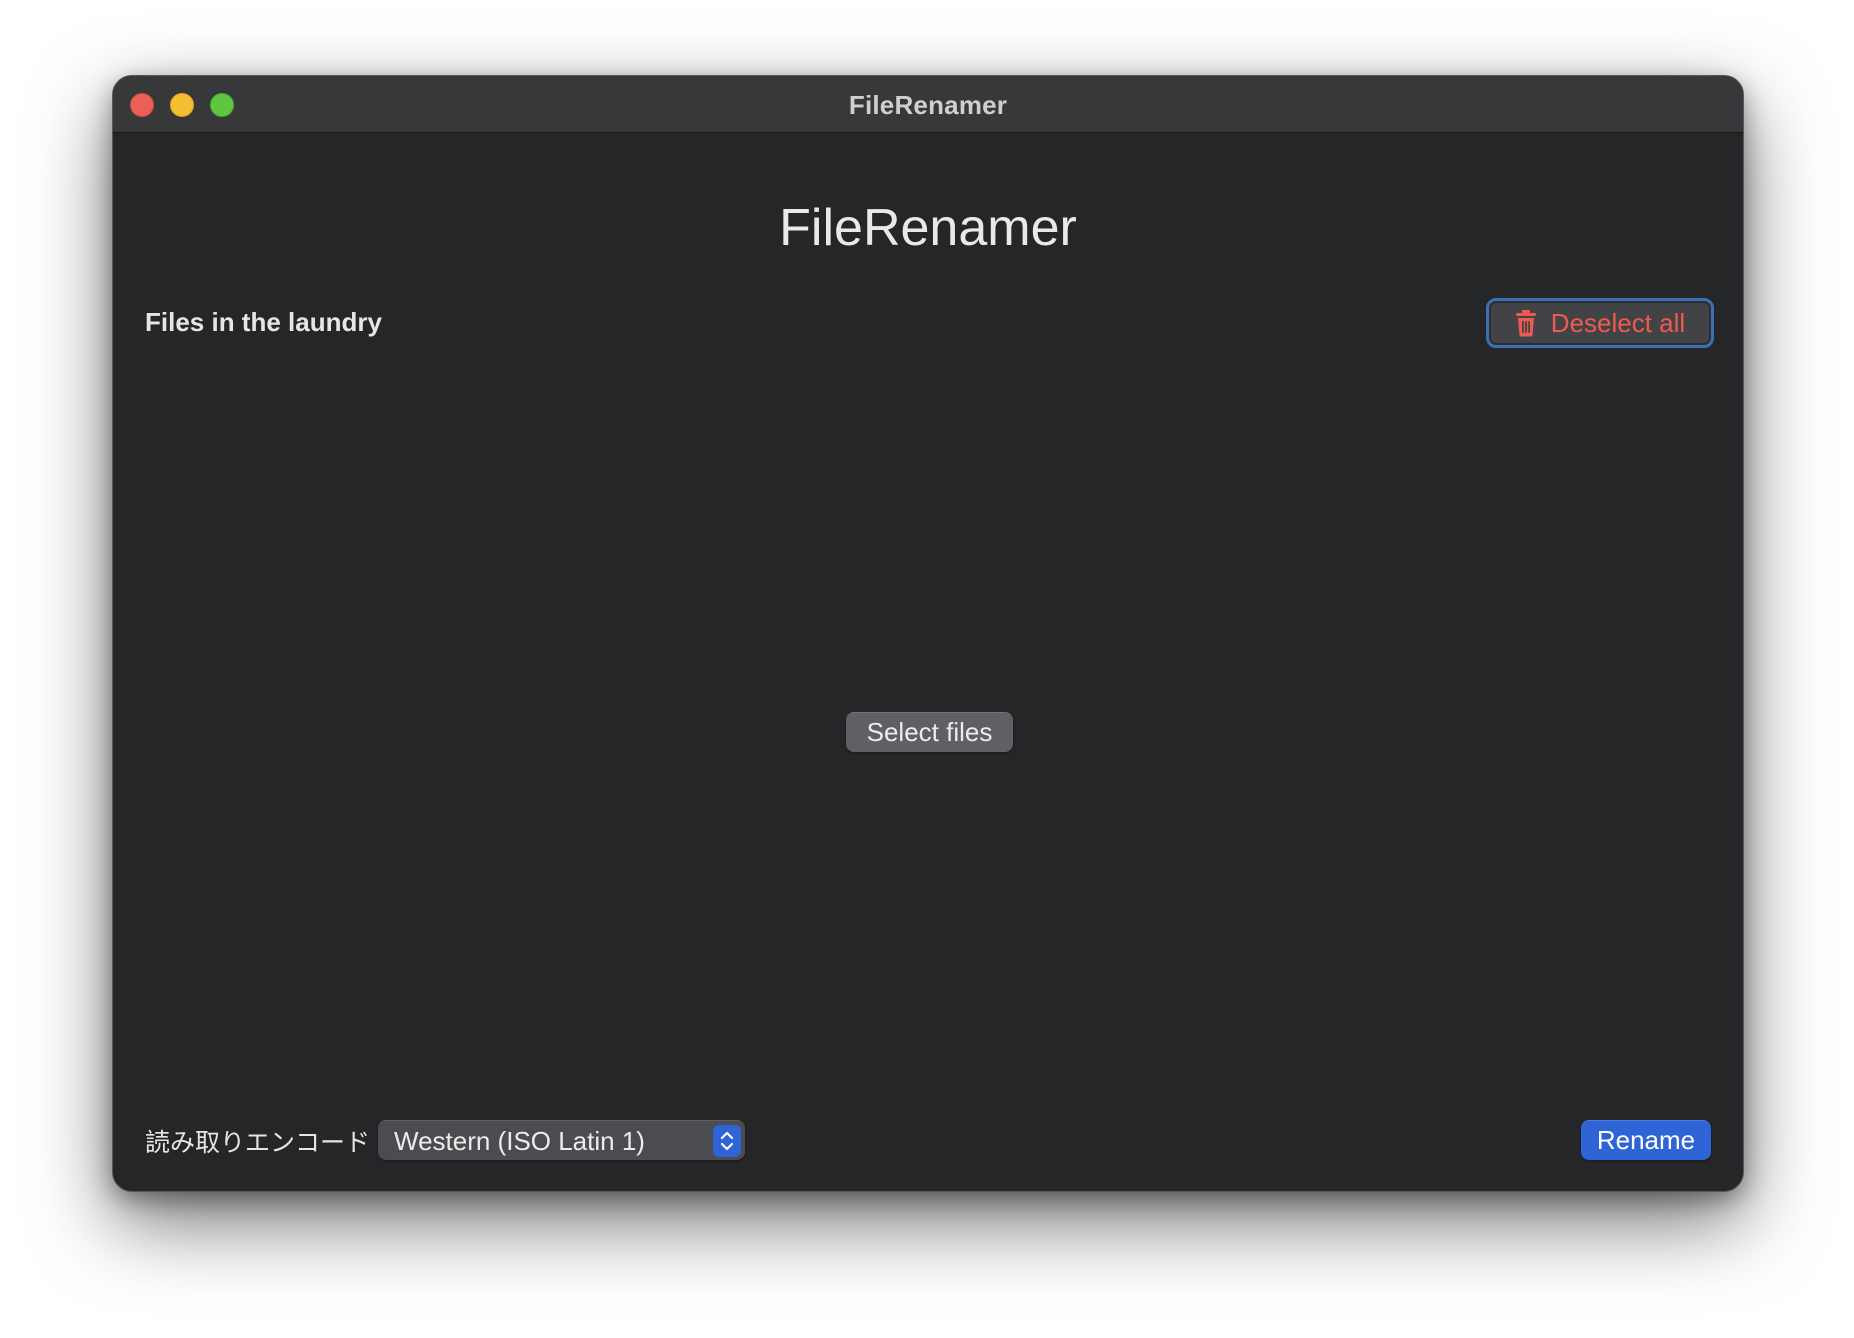  Describe the element at coordinates (263, 322) in the screenshot. I see `files-section-label: Files in the laundry` at that location.